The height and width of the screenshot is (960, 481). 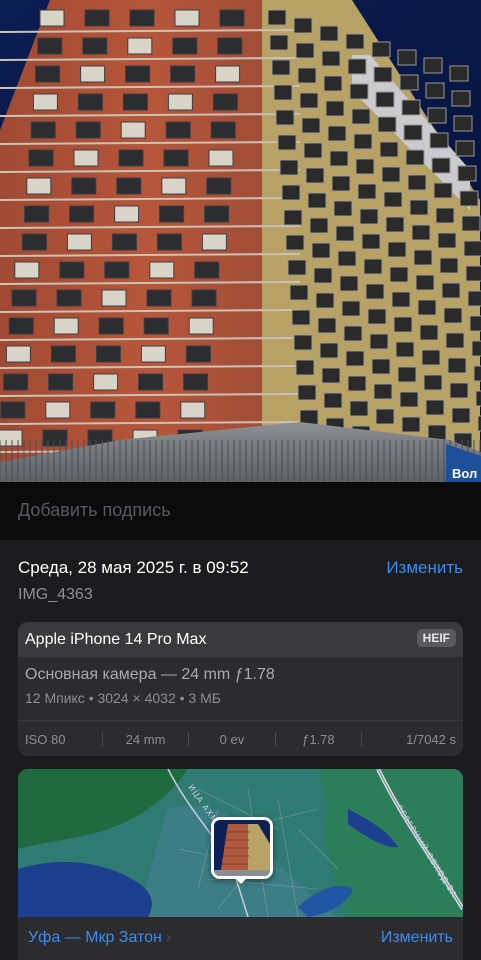 What do you see at coordinates (133, 567) in the screenshot?
I see `photo-datetime: Среда, 28 мая 2025 г. в 09:52` at bounding box center [133, 567].